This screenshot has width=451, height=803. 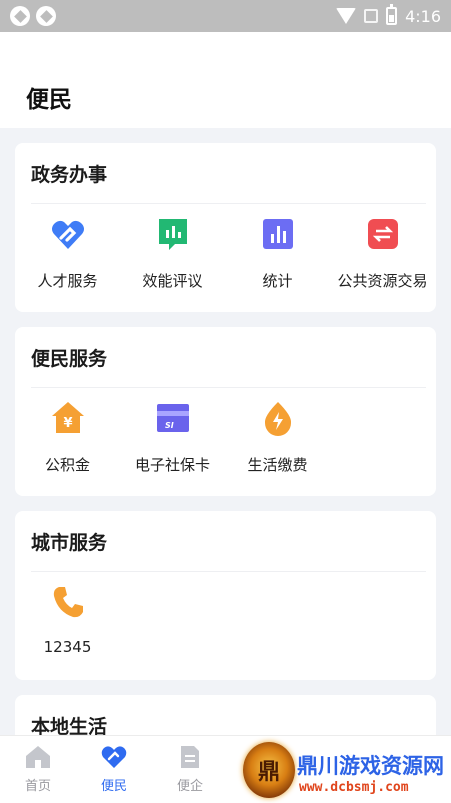 What do you see at coordinates (423, 16) in the screenshot?
I see `status-time: 4:16` at bounding box center [423, 16].